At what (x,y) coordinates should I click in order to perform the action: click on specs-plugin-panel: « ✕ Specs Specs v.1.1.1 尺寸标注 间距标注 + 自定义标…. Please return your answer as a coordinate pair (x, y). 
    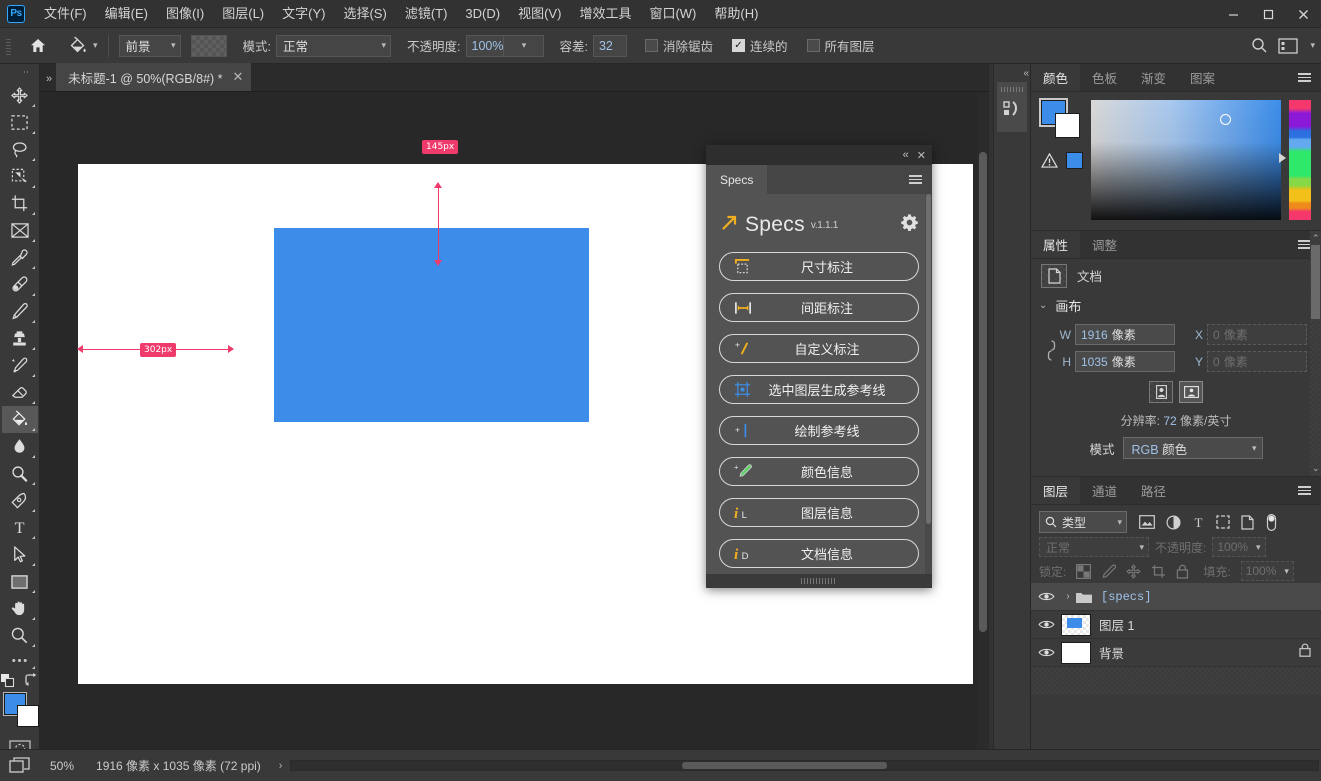
    Looking at the image, I should click on (819, 366).